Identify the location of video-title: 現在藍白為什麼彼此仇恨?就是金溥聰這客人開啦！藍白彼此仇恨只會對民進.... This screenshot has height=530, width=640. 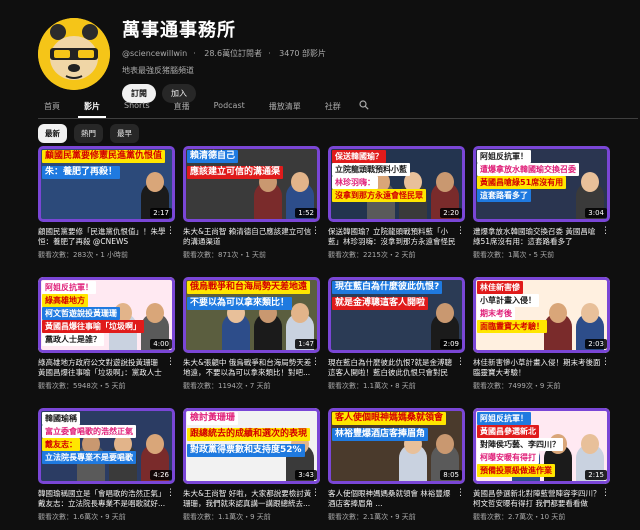
(396, 368).